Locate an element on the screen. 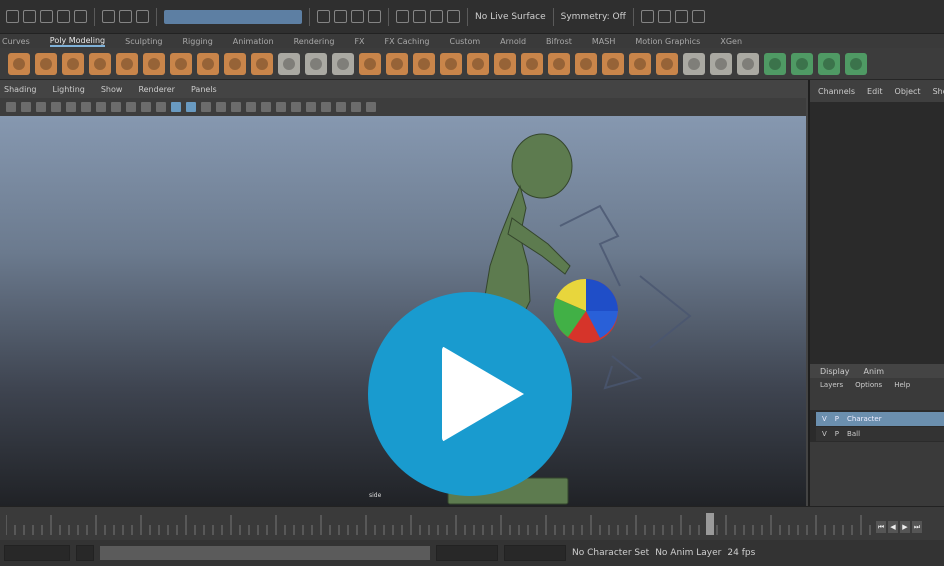 The image size is (944, 566). channel-box-tab-edit: Edit is located at coordinates (875, 91).